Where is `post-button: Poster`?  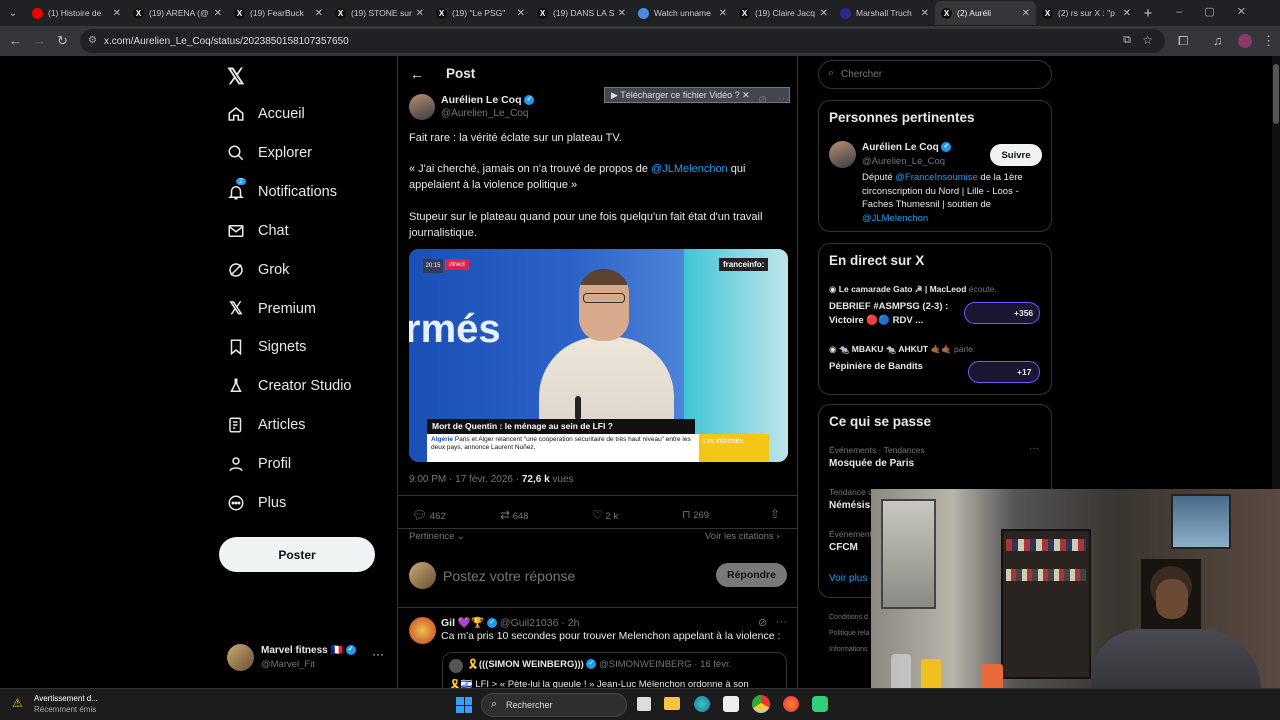
post-button: Poster is located at coordinates (297, 554).